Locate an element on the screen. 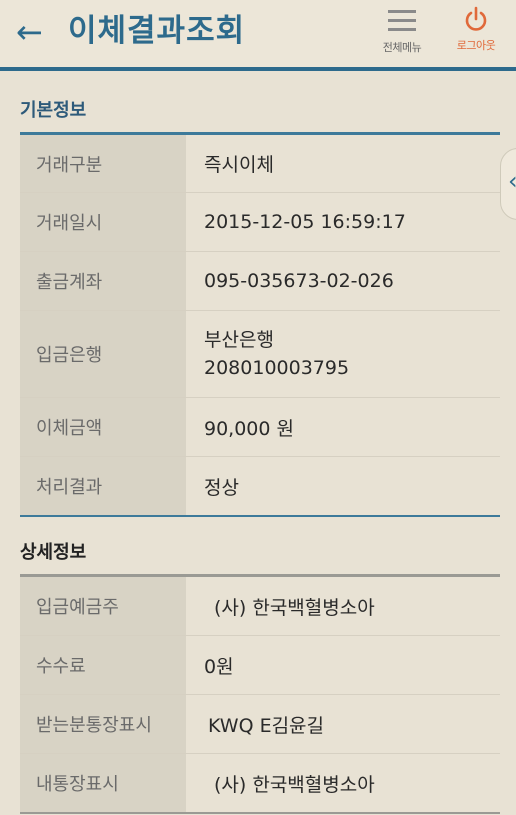 The height and width of the screenshot is (815, 516). table-row: 거래구분 즉시이체 is located at coordinates (260, 164).